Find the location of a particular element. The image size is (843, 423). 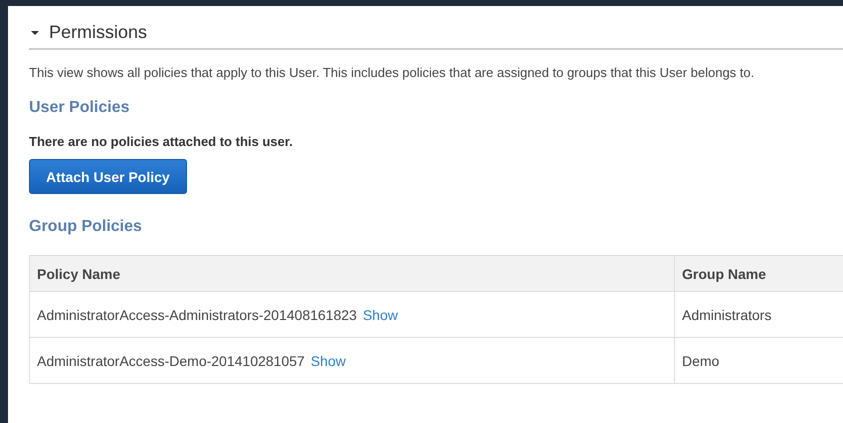

description-text: This view shows all policies that apply to this User. This includes policies that are assigned to groups that this User belongs to. is located at coordinates (392, 73).